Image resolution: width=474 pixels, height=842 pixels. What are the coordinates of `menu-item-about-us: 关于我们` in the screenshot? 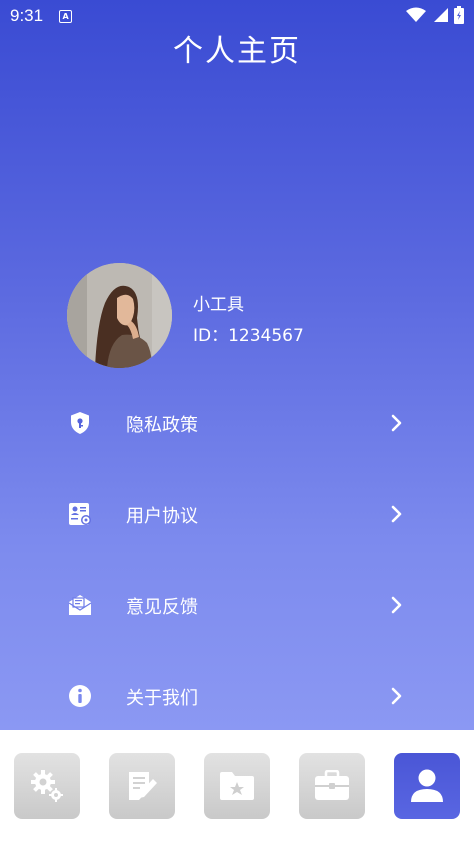 It's located at (237, 696).